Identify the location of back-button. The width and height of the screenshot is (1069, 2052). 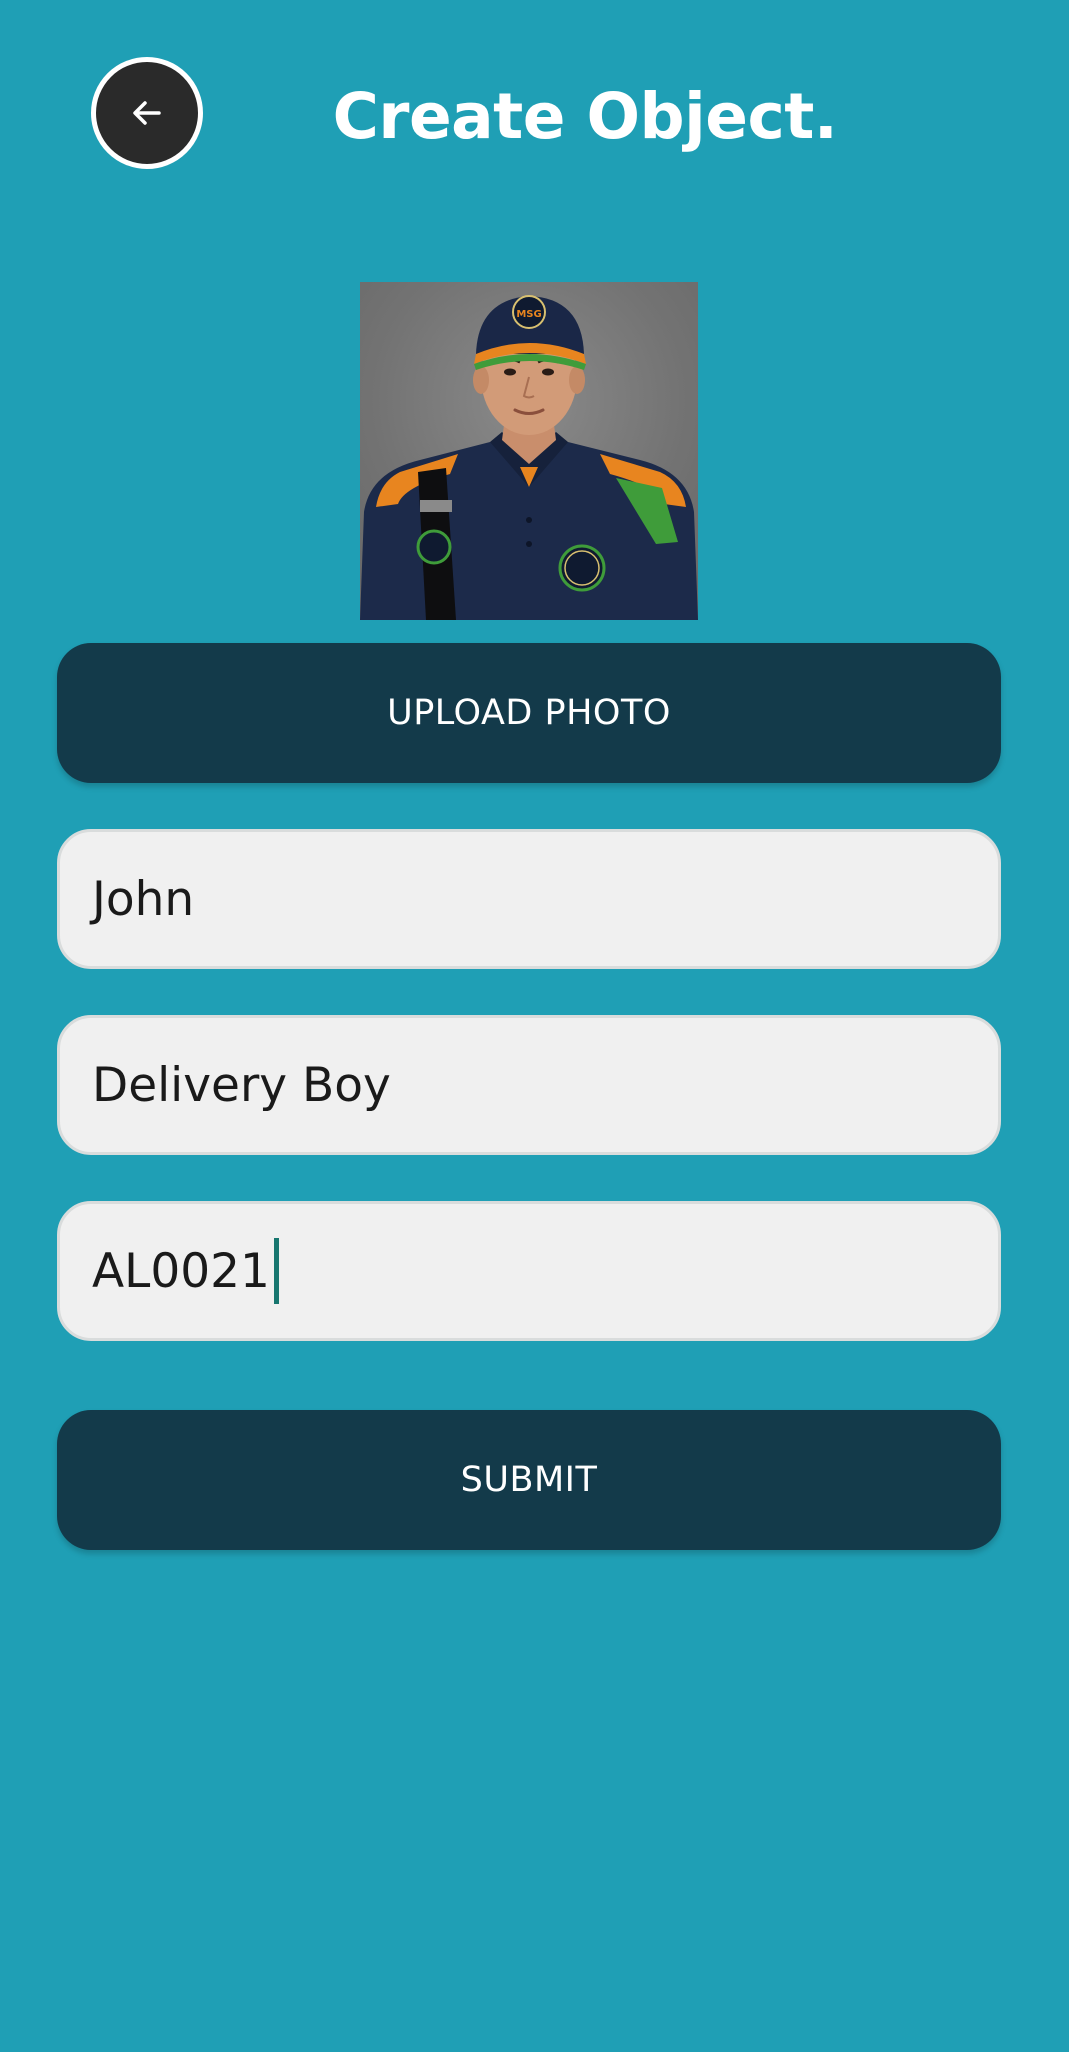
(147, 113).